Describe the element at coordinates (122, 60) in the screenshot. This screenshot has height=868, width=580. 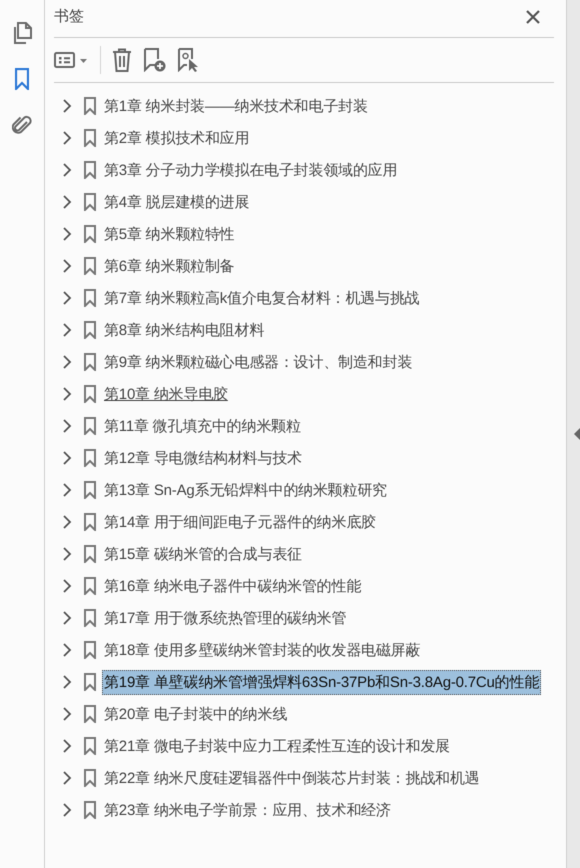
I see `delete-button` at that location.